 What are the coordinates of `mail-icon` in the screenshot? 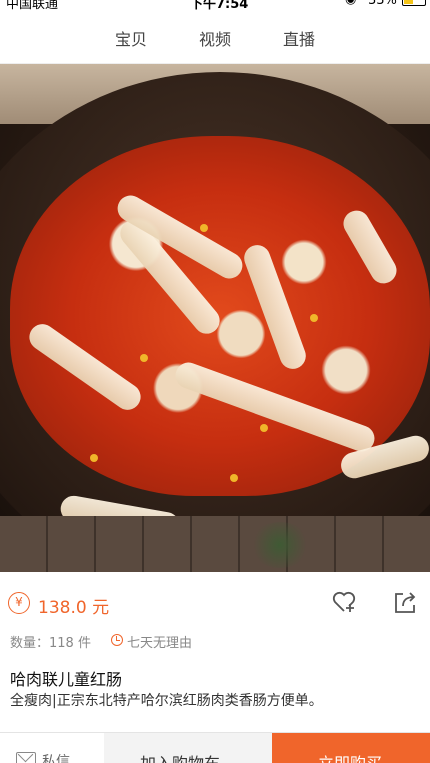 It's located at (26, 757).